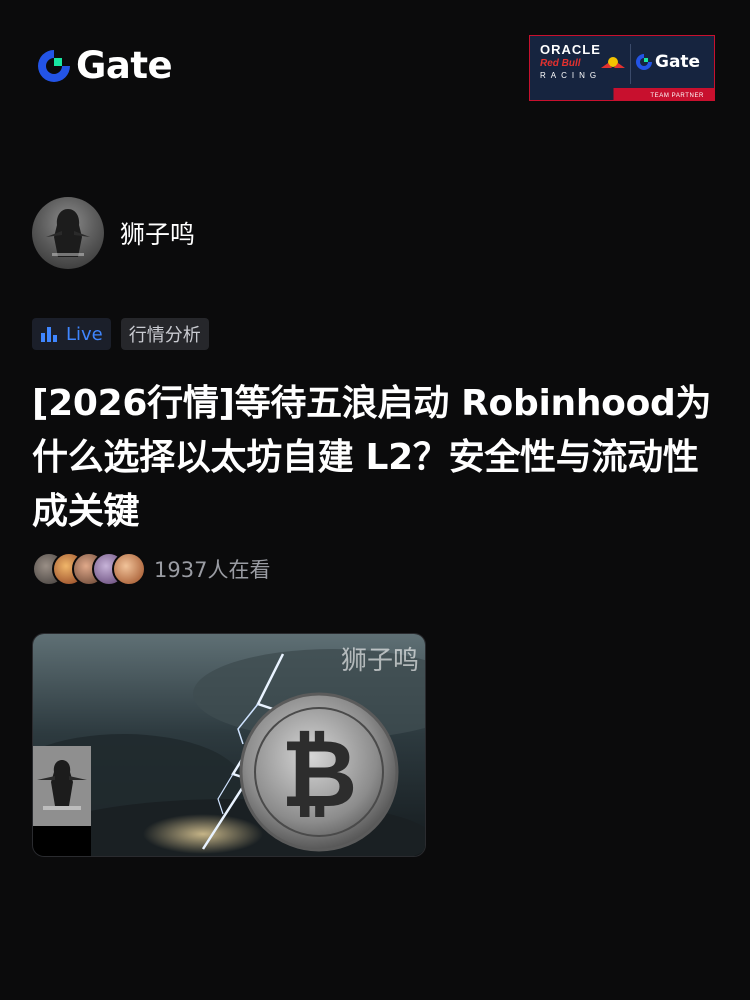 This screenshot has width=750, height=1000. Describe the element at coordinates (570, 49) in the screenshot. I see `partner-oracle-text: ORACLE` at that location.